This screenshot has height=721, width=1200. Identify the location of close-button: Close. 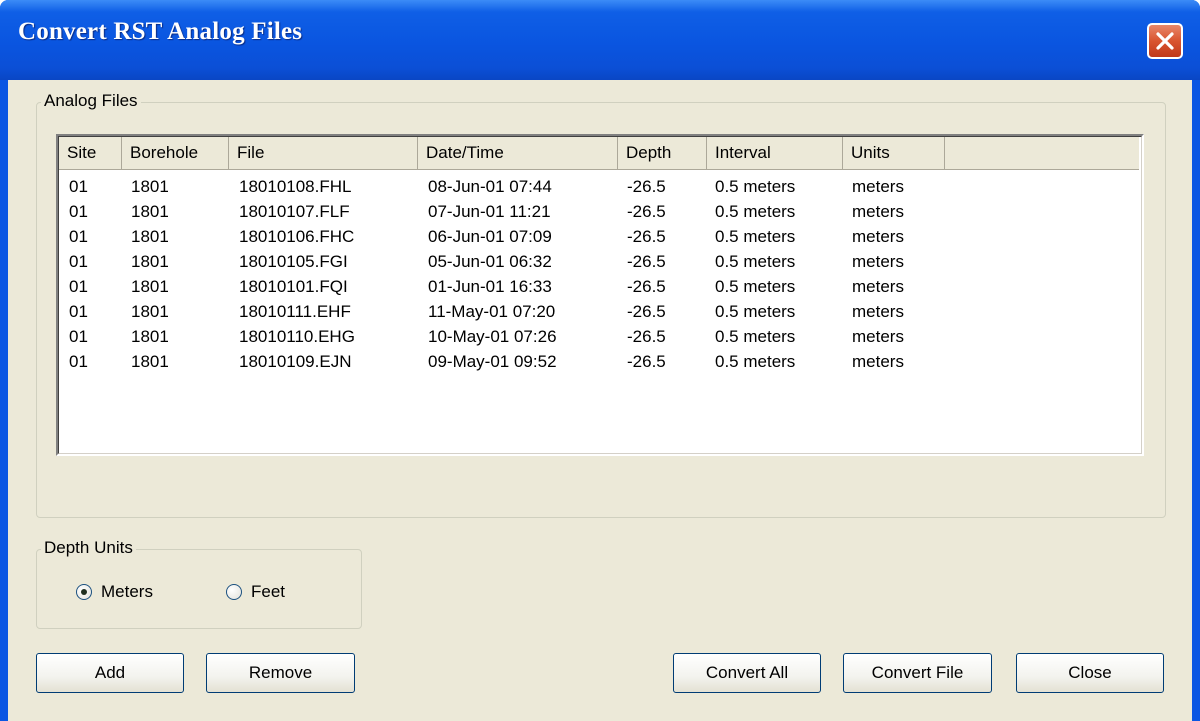
(1090, 673).